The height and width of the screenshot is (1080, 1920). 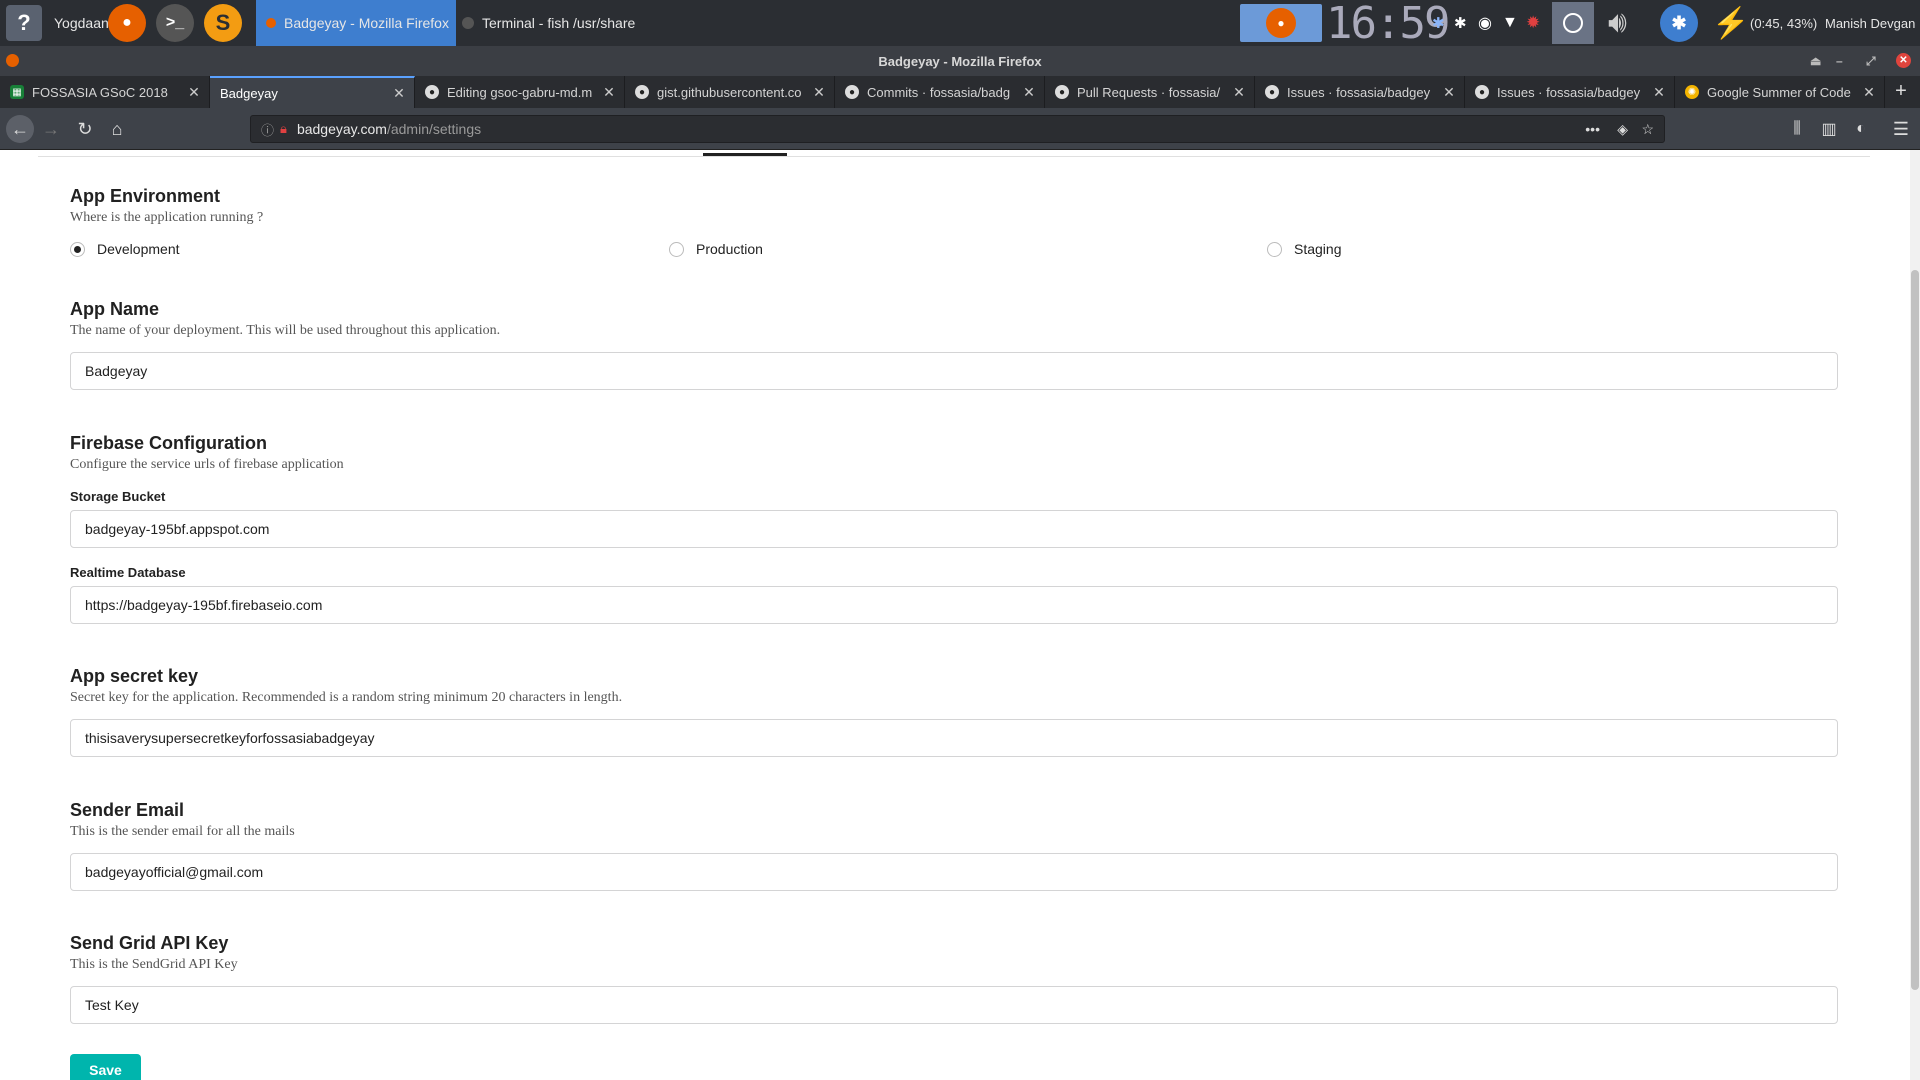 I want to click on battery-icon: ⚡, so click(x=1730, y=23).